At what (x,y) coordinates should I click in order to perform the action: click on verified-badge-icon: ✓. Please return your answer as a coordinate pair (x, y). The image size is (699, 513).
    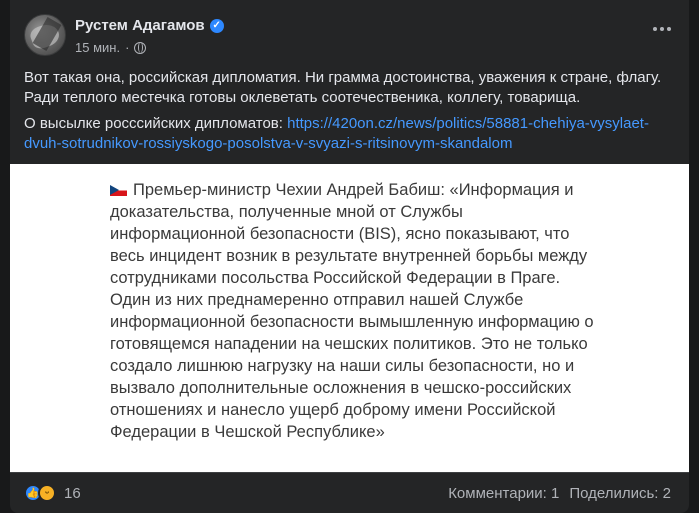
    Looking at the image, I should click on (216, 25).